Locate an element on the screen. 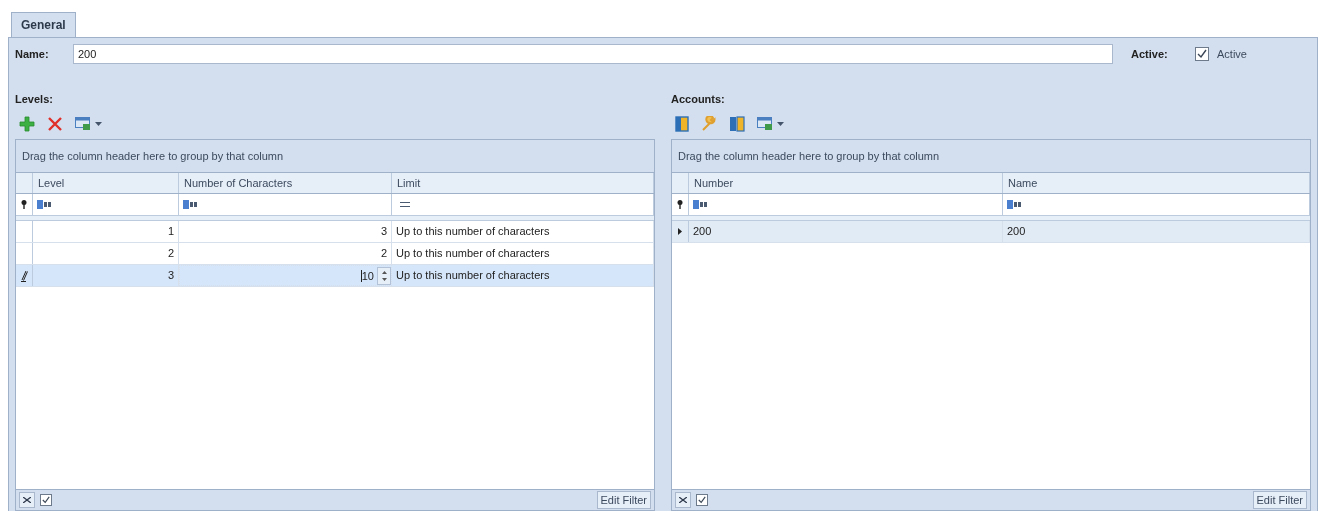 This screenshot has width=1326, height=511. active-label: Active: is located at coordinates (1150, 54).